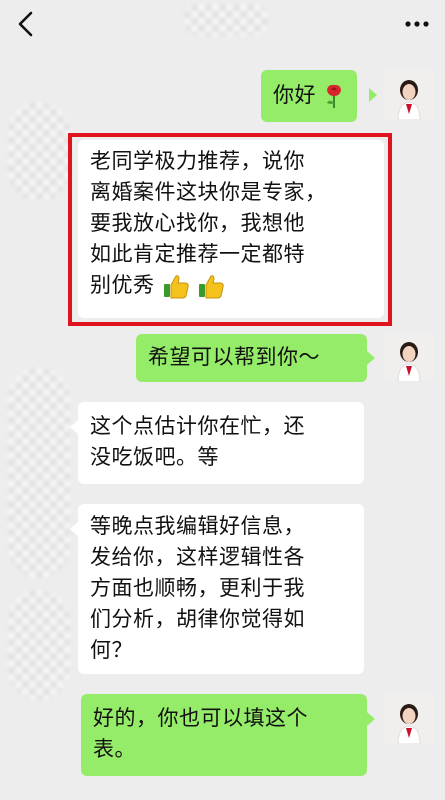 The height and width of the screenshot is (800, 445). Describe the element at coordinates (197, 619) in the screenshot. I see `message-line: 们分析，胡律你觉得如` at that location.